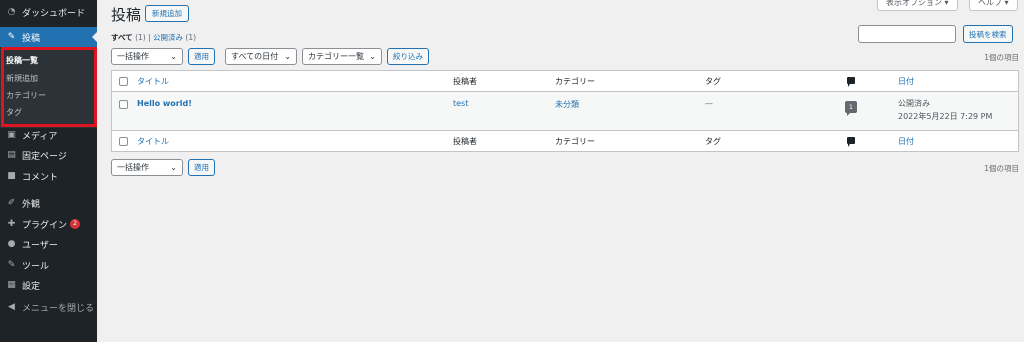 This screenshot has height=342, width=1024. Describe the element at coordinates (567, 104) in the screenshot. I see `post-category-link: 未分類` at that location.